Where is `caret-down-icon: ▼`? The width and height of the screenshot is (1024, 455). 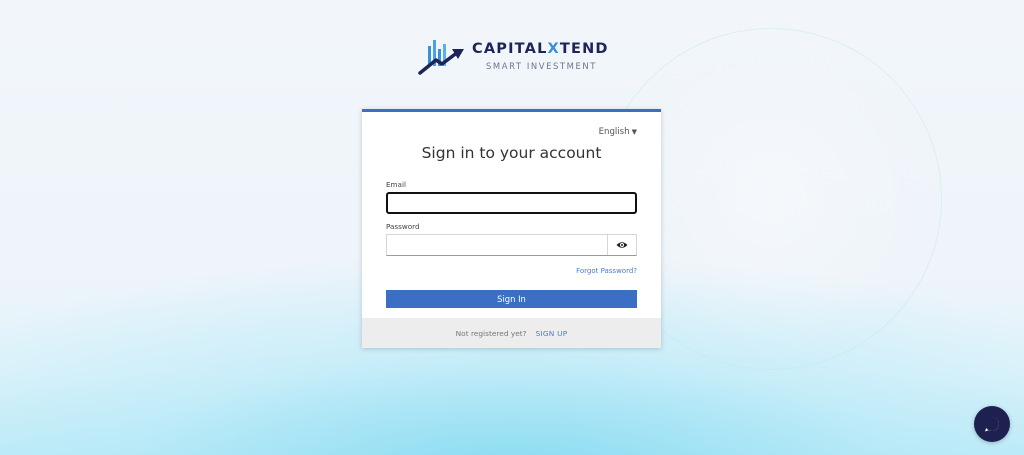 caret-down-icon: ▼ is located at coordinates (634, 132).